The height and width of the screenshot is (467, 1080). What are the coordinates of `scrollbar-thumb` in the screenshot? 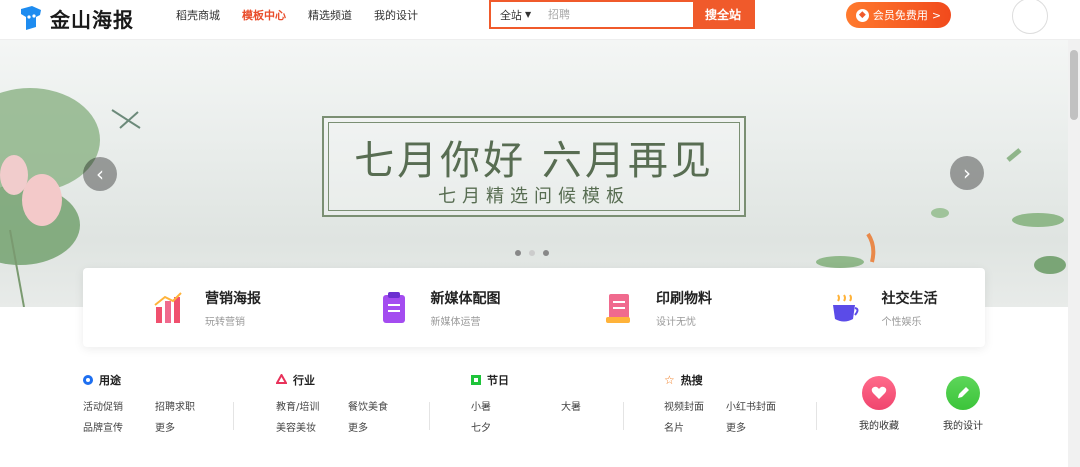 It's located at (1074, 85).